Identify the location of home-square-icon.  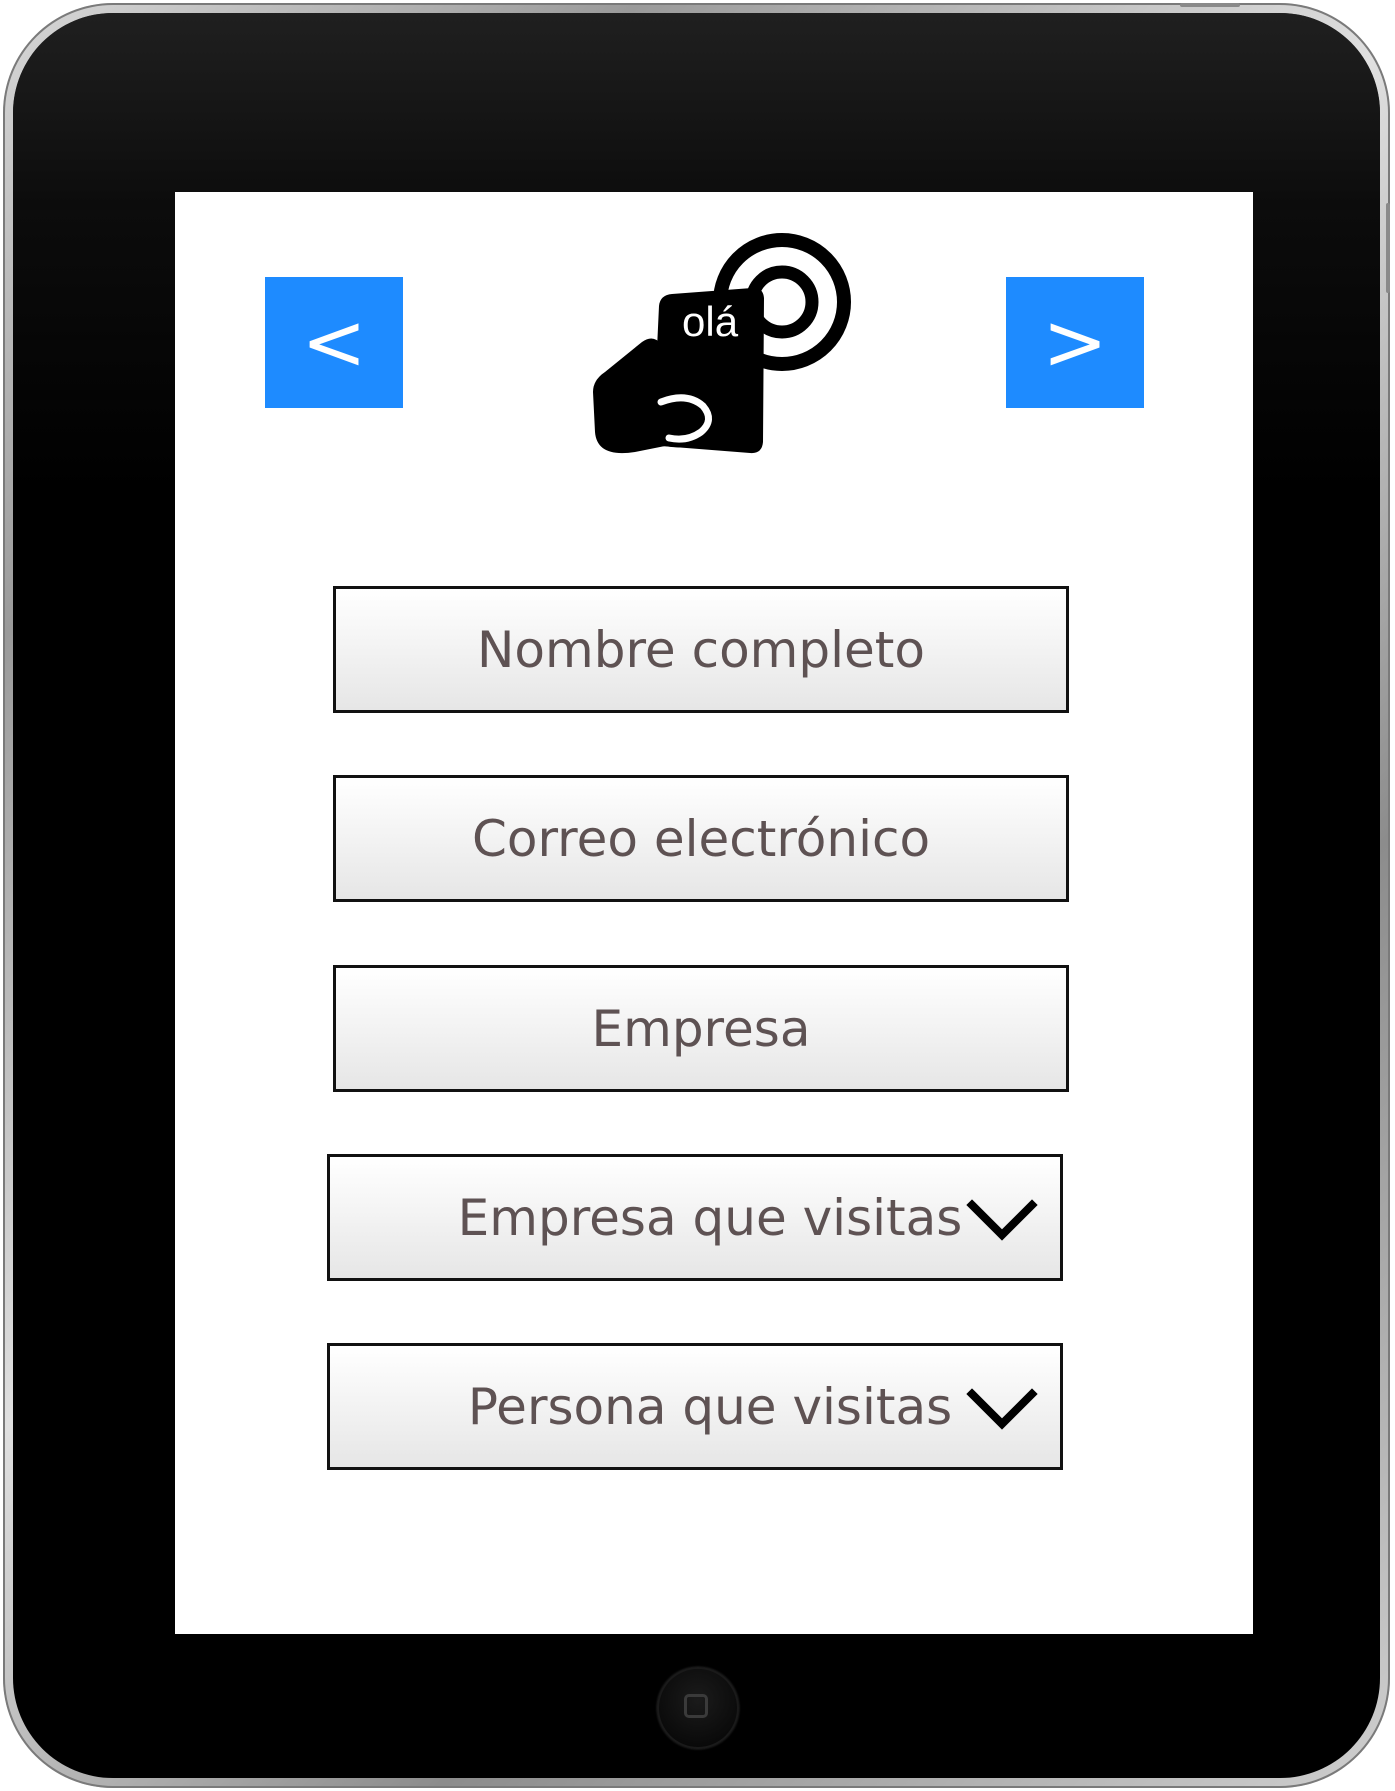
(696, 1706).